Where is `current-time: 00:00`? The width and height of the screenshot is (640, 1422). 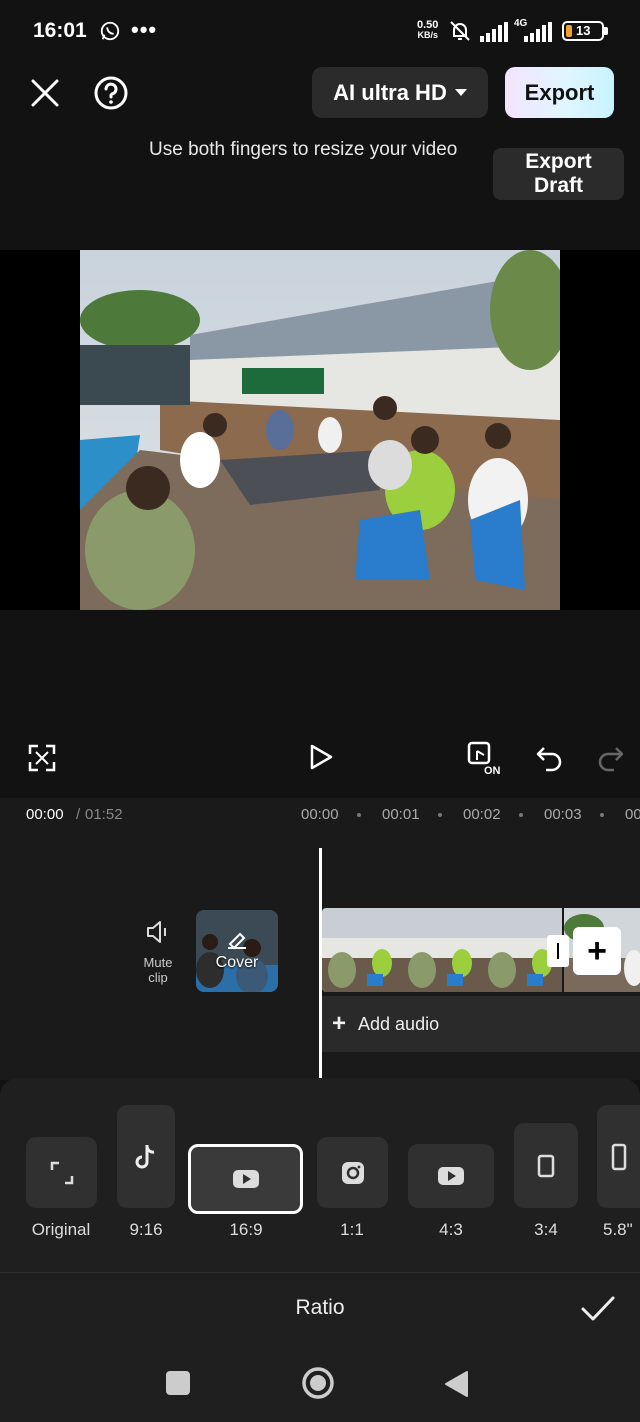
current-time: 00:00 is located at coordinates (45, 814).